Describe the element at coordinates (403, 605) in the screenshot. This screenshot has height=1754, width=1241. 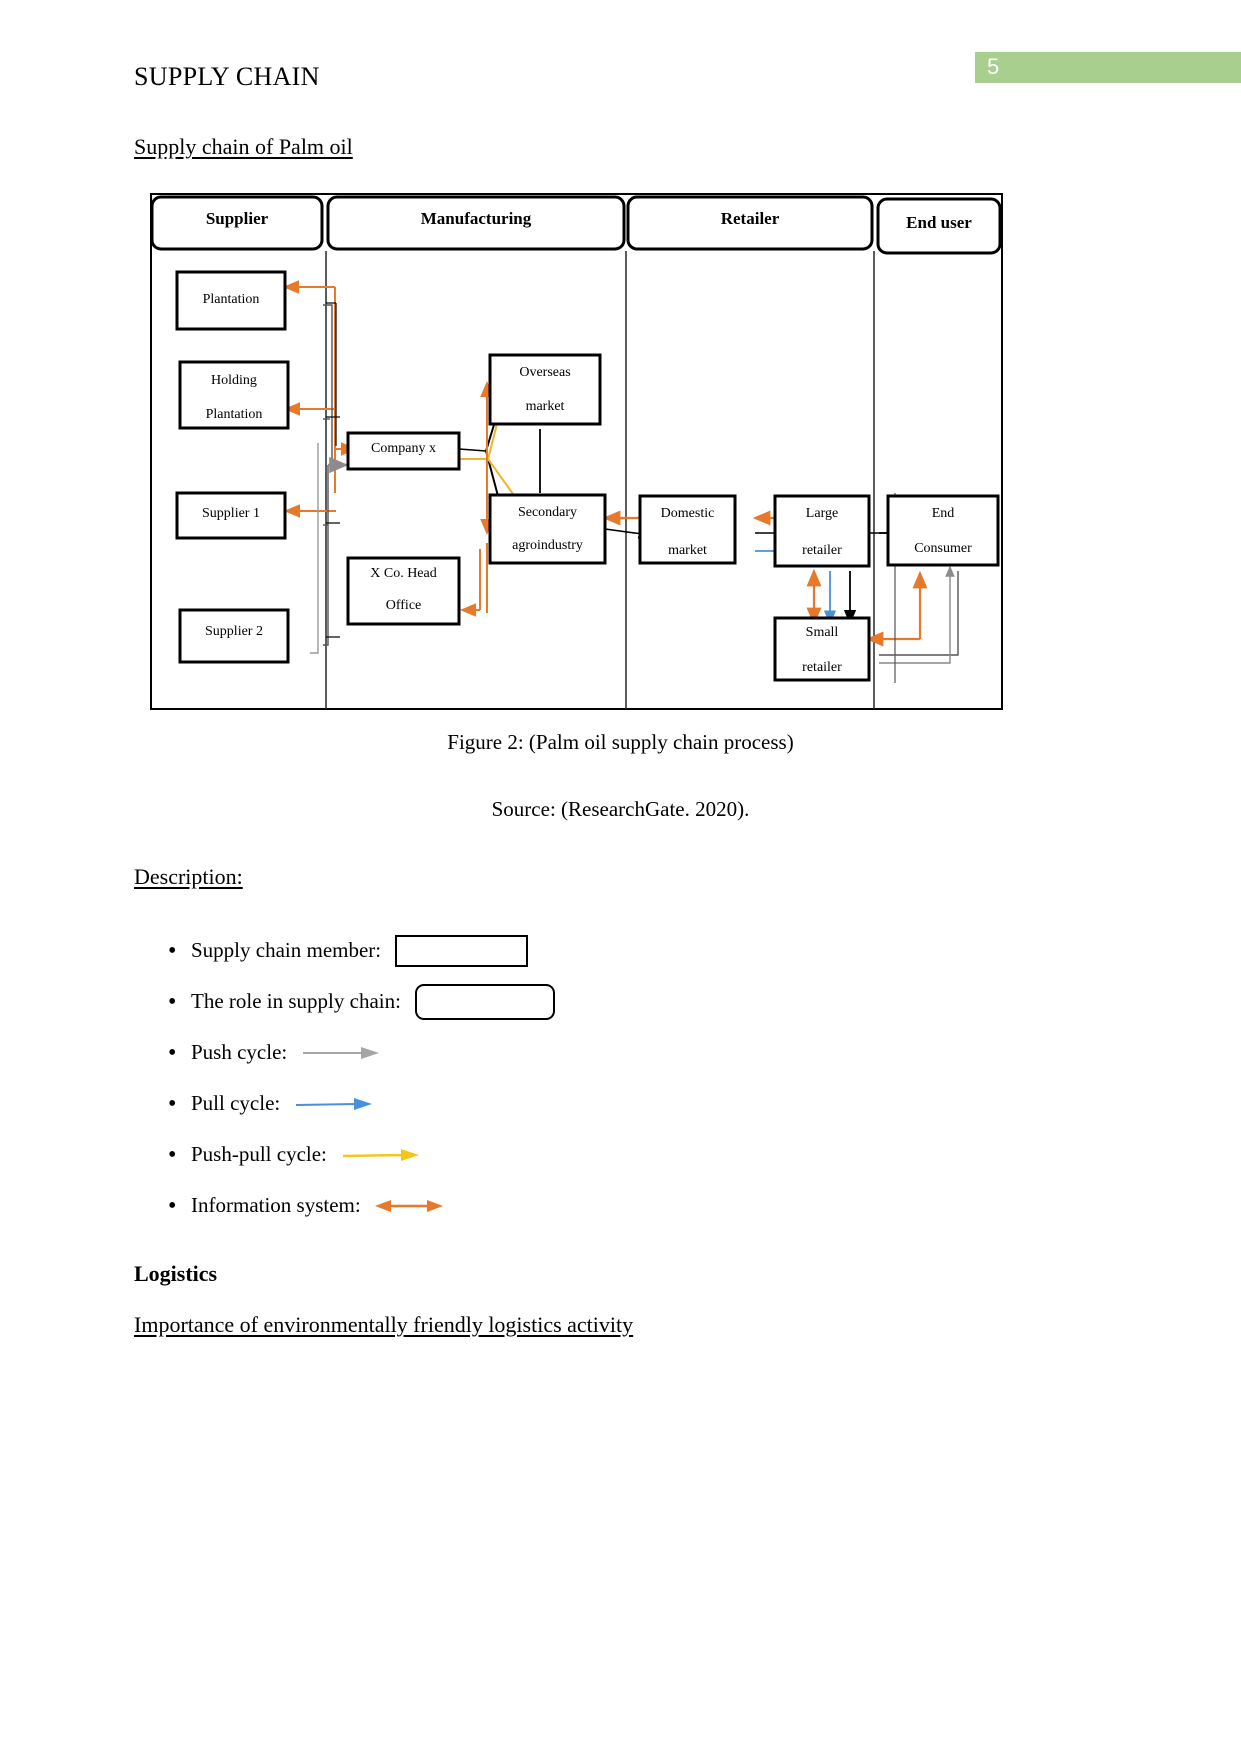
I see `node-label-x-co-head-office-line2: Office` at that location.